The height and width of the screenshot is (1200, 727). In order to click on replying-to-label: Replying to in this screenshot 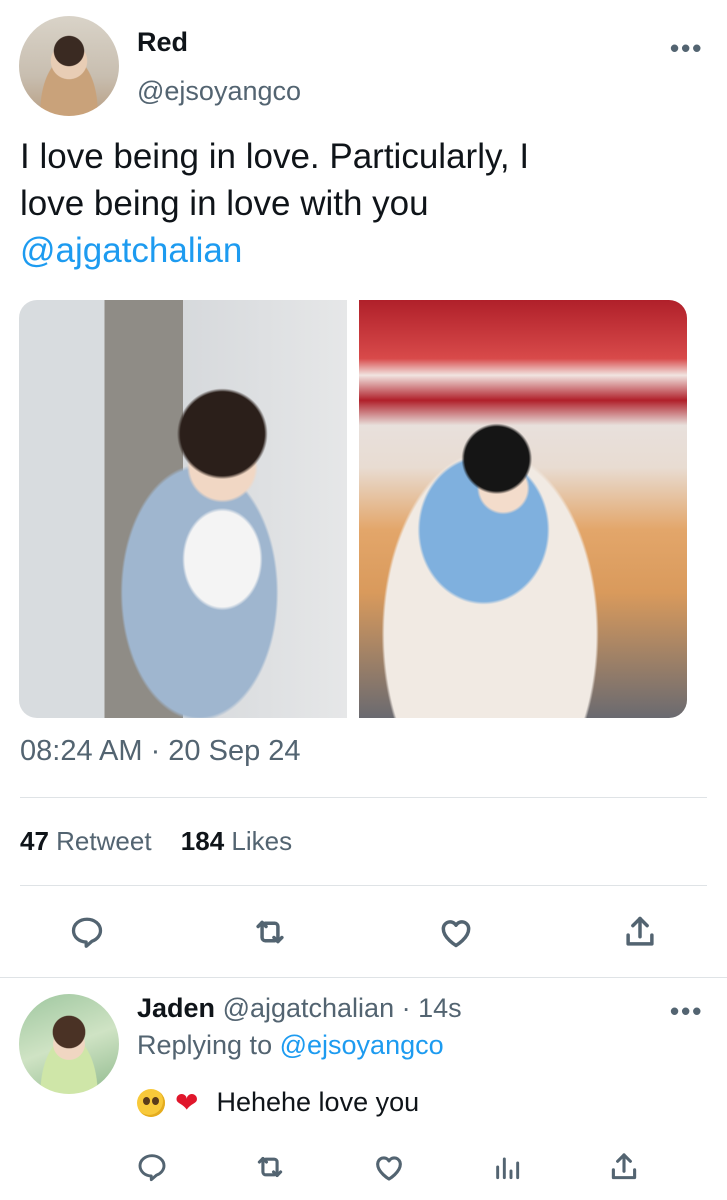, I will do `click(205, 1045)`.